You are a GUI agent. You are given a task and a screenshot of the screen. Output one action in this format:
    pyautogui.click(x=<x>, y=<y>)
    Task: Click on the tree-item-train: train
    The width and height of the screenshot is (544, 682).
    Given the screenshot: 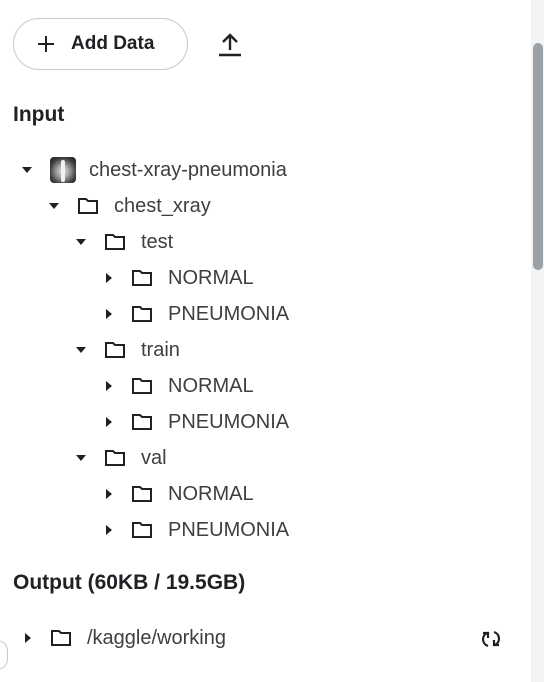 What is the action you would take?
    pyautogui.click(x=127, y=350)
    